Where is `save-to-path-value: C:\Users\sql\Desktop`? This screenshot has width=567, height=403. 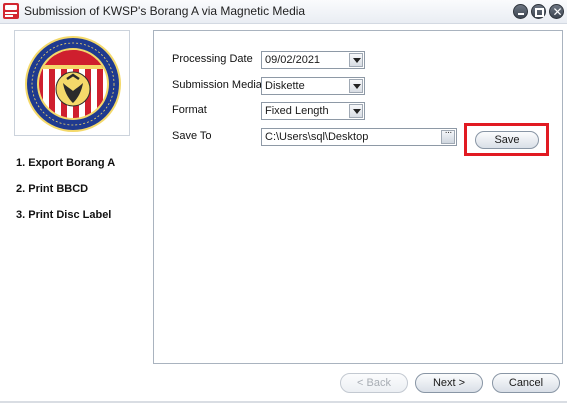
save-to-path-value: C:\Users\sql\Desktop is located at coordinates (317, 137).